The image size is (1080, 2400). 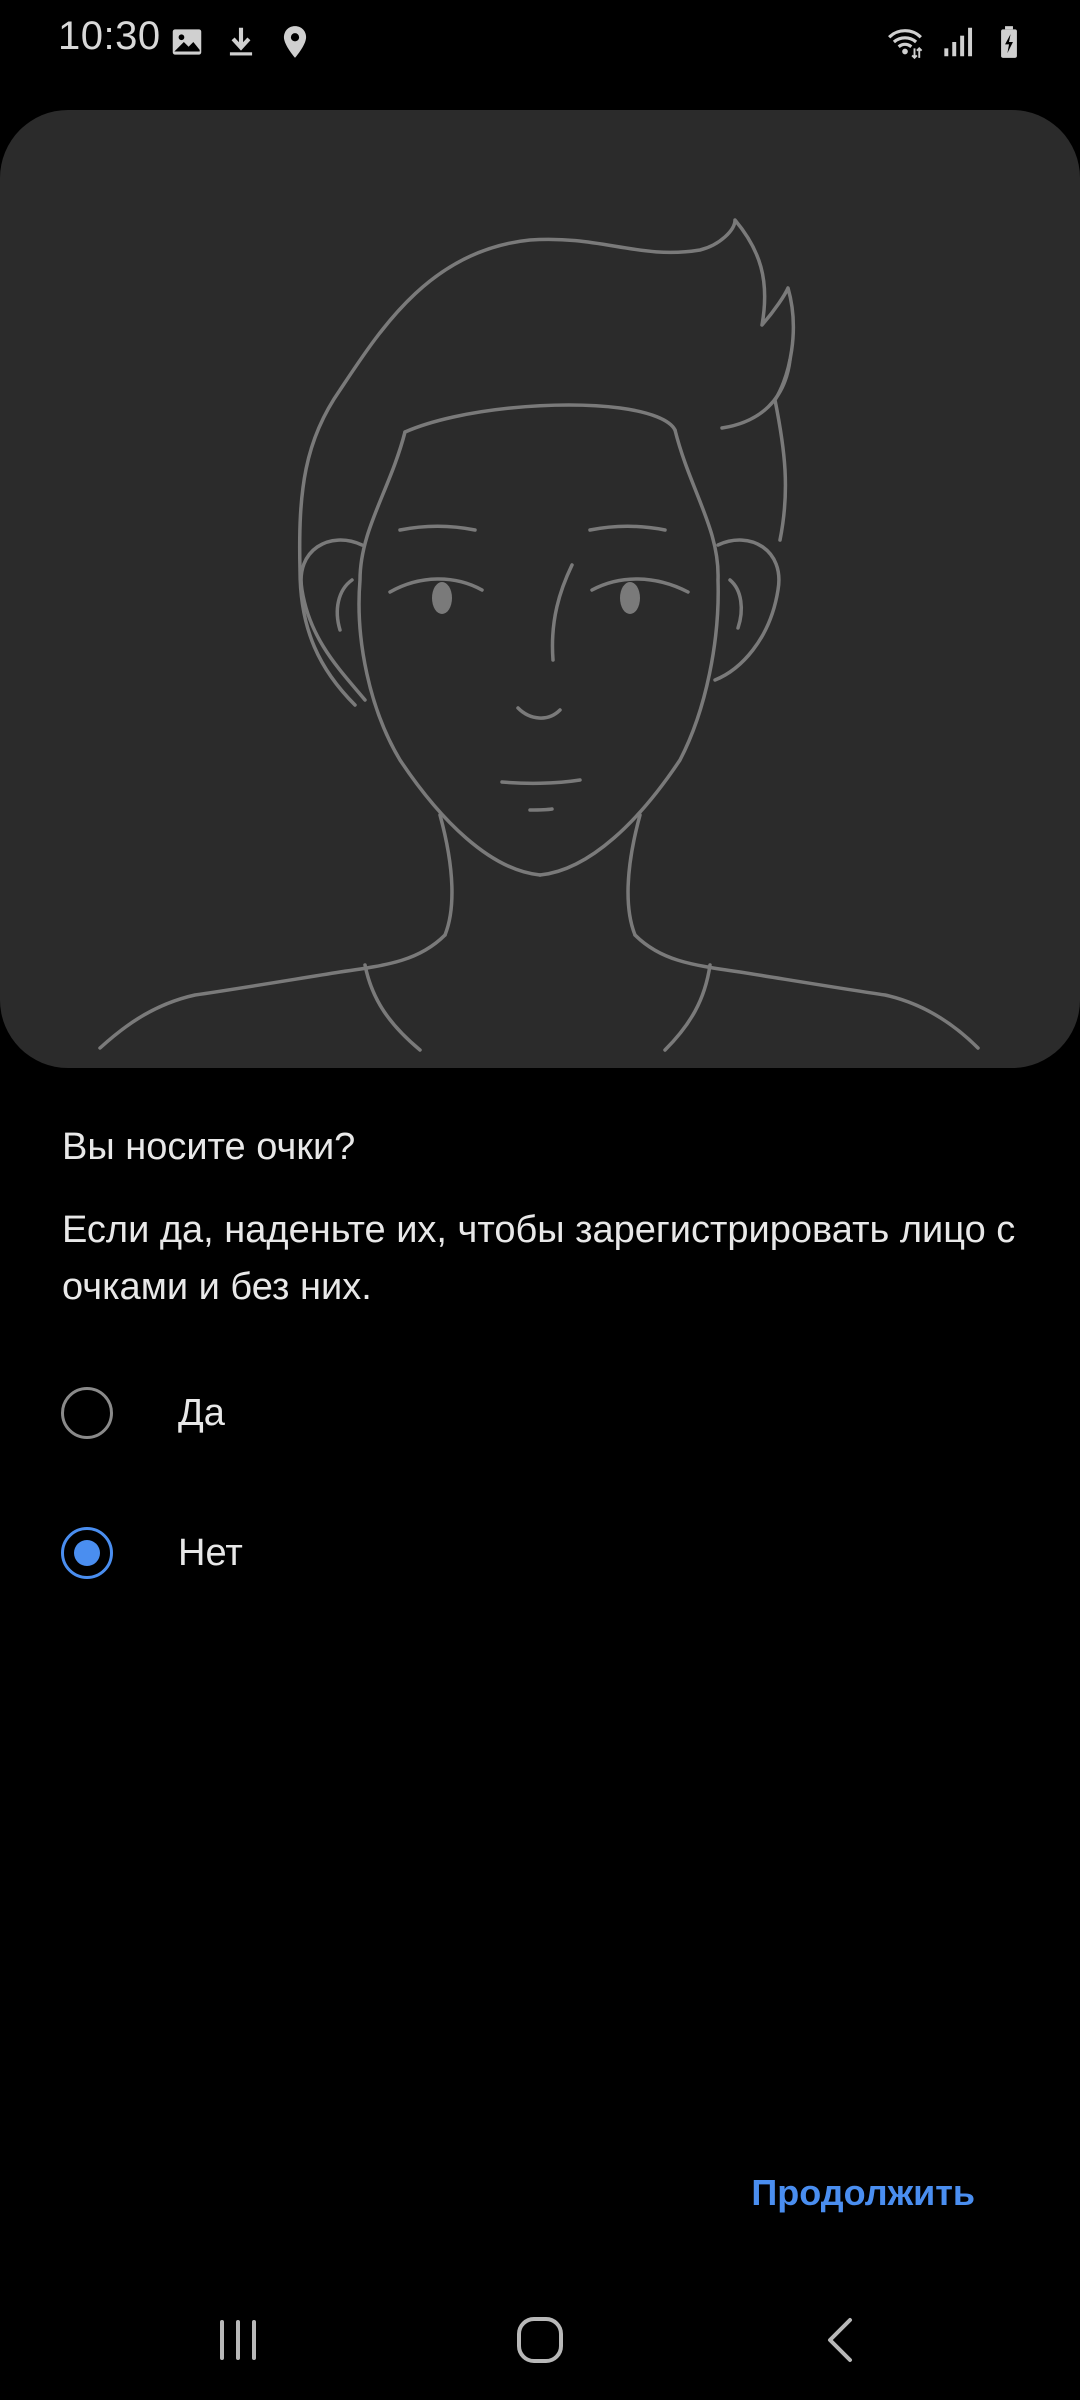 I want to click on wifi-icon, so click(x=905, y=44).